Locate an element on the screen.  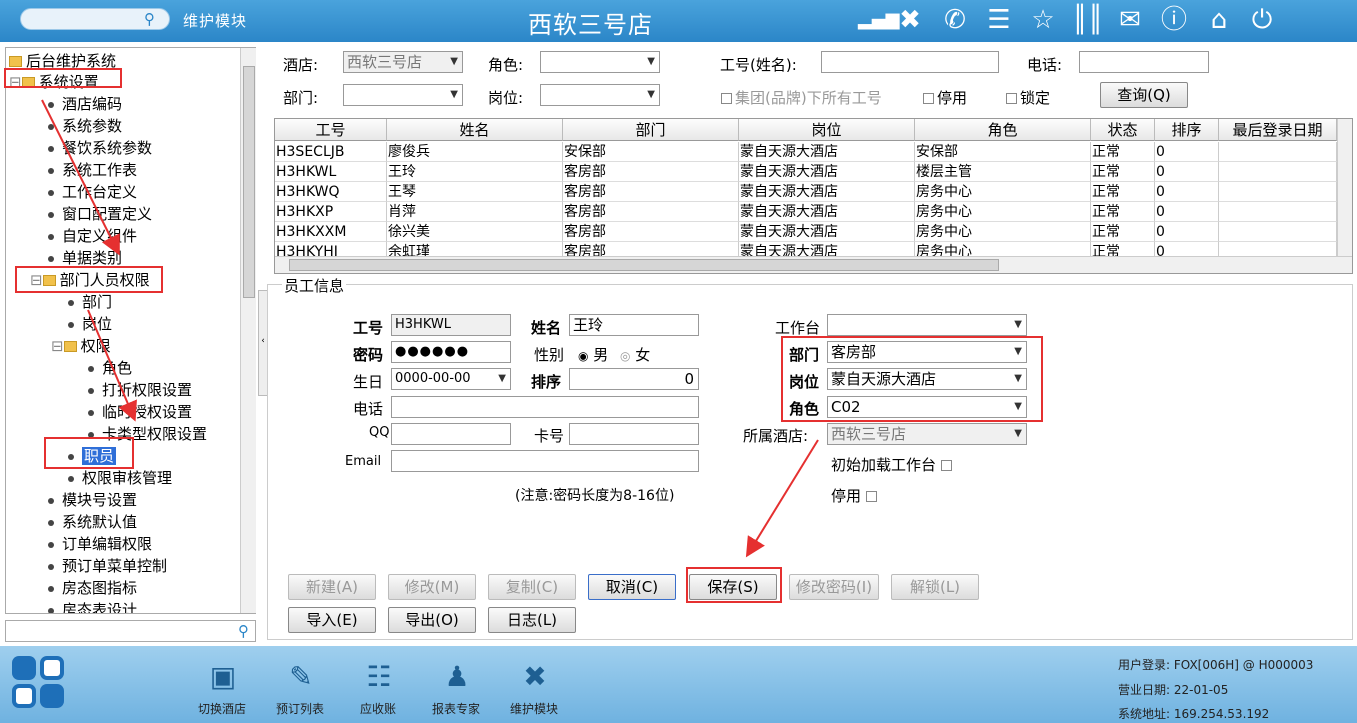
cancel-button: 取消(C) is located at coordinates (632, 587).